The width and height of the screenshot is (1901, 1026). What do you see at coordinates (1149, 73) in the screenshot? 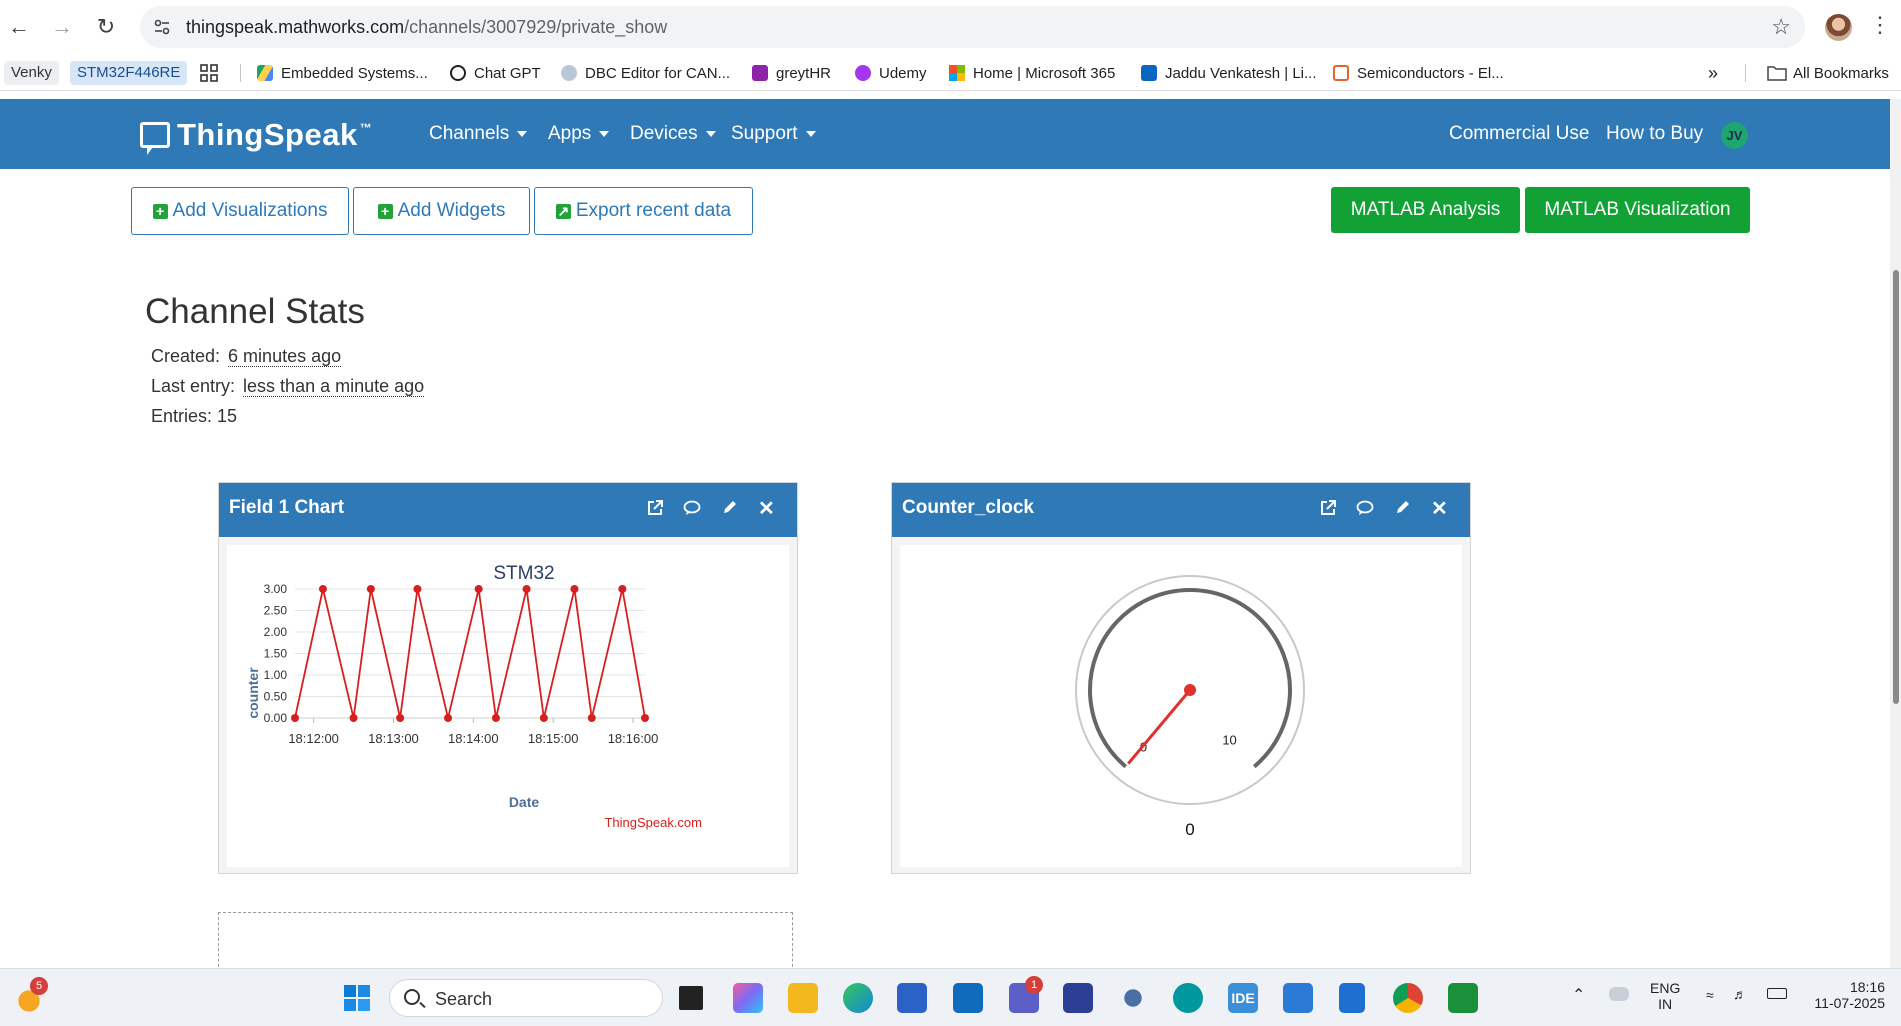
I see `linkedin-icon` at bounding box center [1149, 73].